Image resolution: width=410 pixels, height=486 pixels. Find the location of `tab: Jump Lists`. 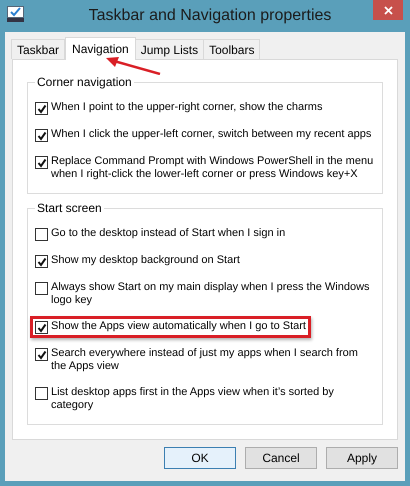

tab: Jump Lists is located at coordinates (169, 49).